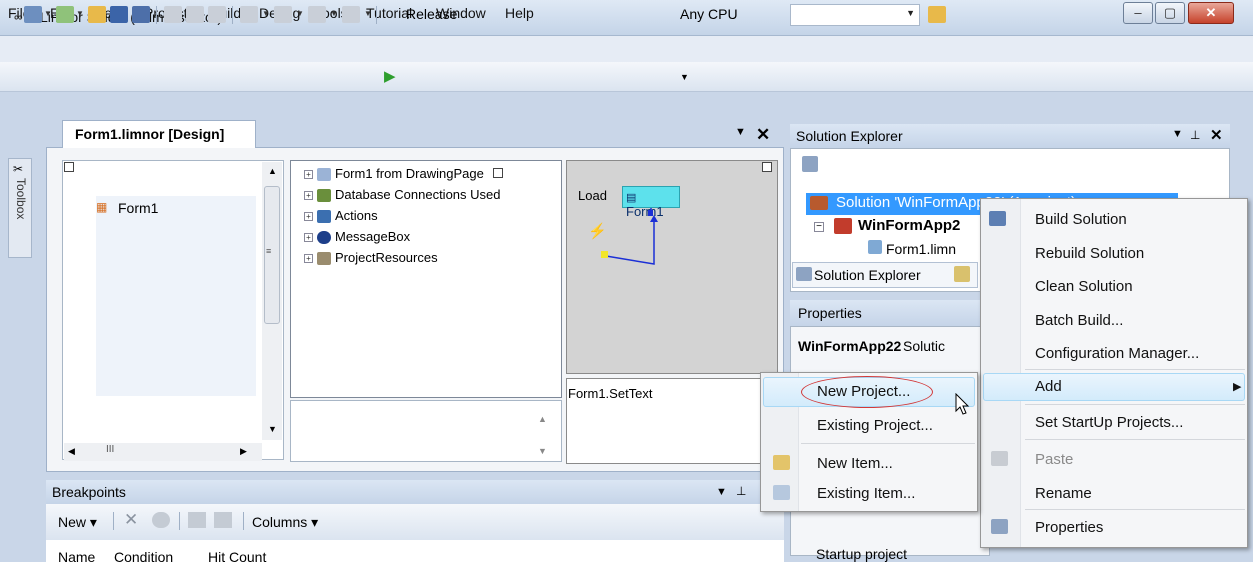 The width and height of the screenshot is (1253, 562). What do you see at coordinates (1170, 13) in the screenshot?
I see `maximize-button: ▢` at bounding box center [1170, 13].